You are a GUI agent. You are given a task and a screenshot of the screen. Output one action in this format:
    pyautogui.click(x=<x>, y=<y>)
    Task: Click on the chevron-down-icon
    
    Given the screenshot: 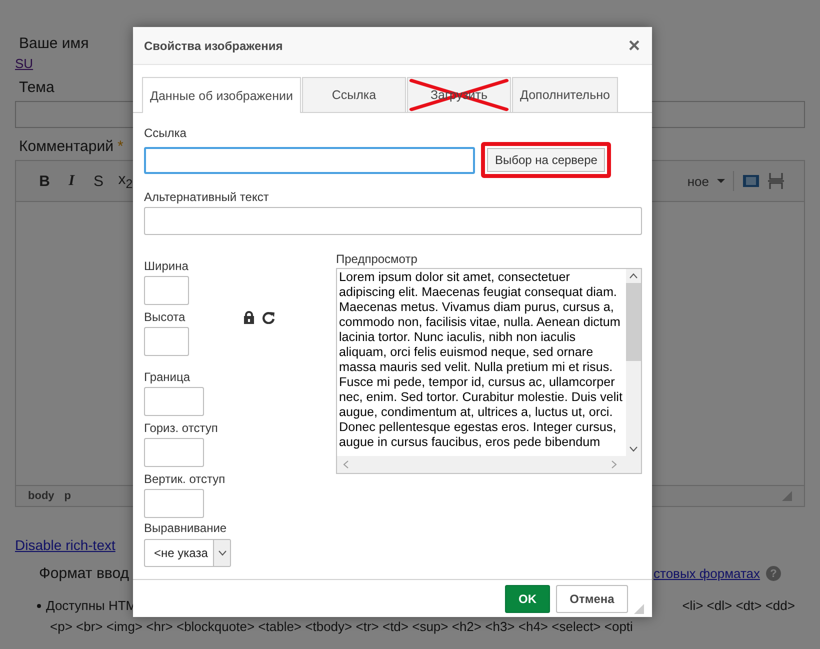 What is the action you would take?
    pyautogui.click(x=222, y=553)
    